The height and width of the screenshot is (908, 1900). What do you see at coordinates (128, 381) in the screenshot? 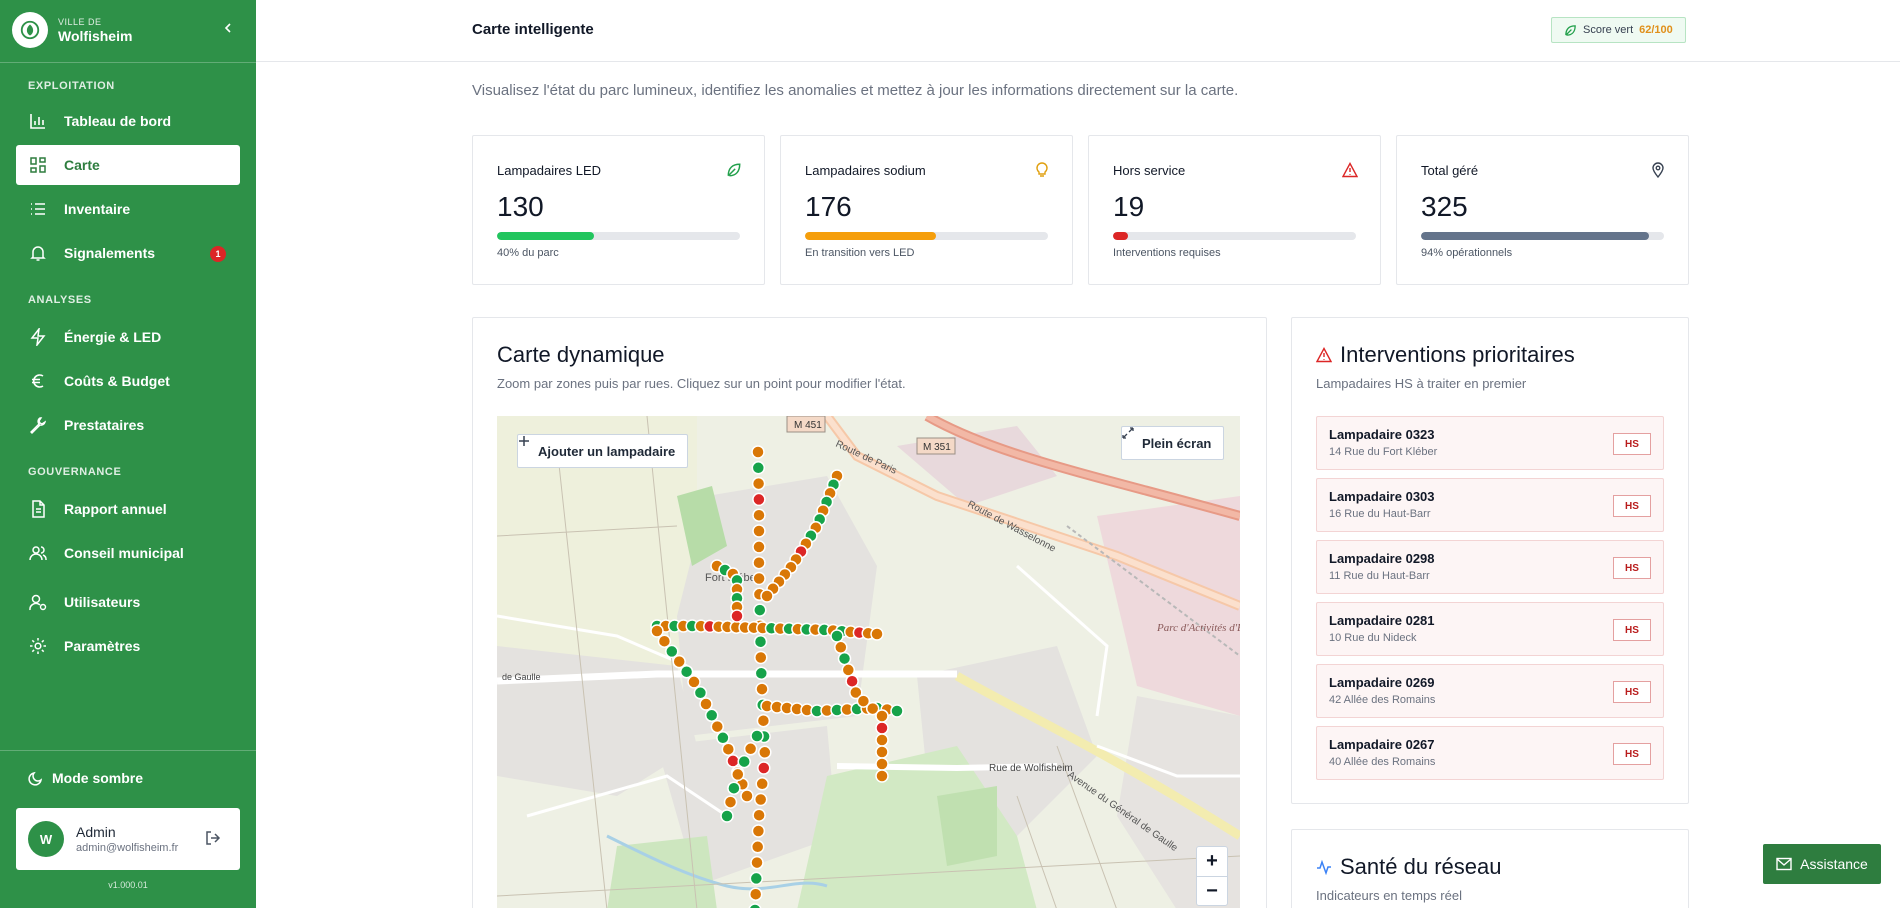
I see `sidebar-item-couts: Coûts & Budget` at bounding box center [128, 381].